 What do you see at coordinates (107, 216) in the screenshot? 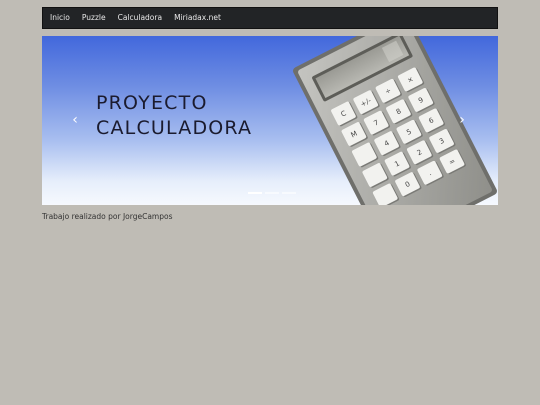
I see `author-credit: Trabajo realizado por JorgeCampos` at bounding box center [107, 216].